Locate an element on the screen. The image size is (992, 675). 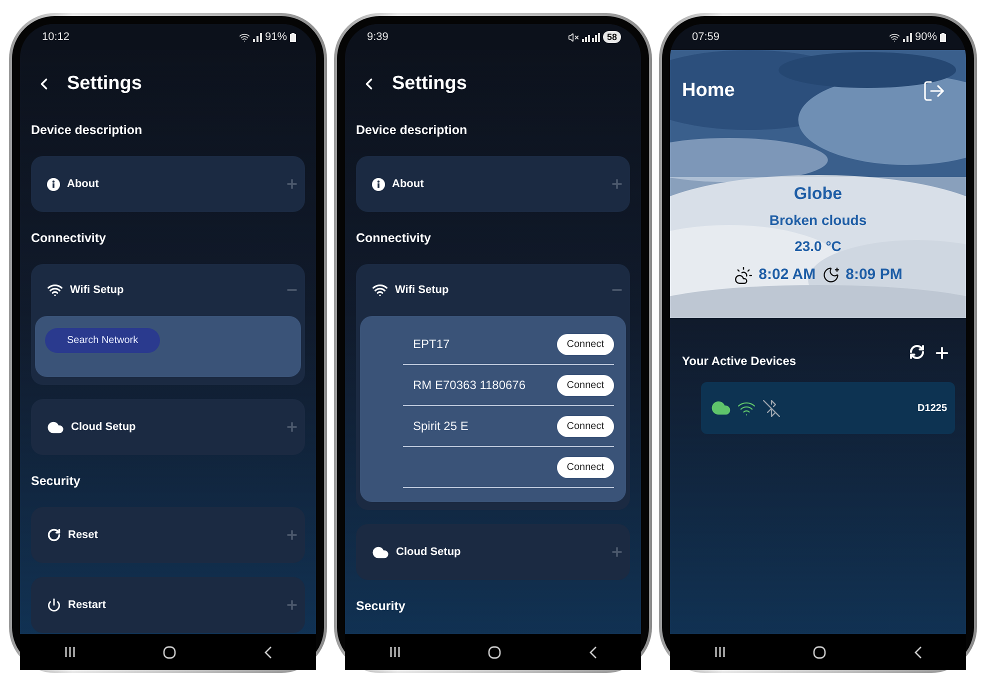
screen-title: Home is located at coordinates (708, 91).